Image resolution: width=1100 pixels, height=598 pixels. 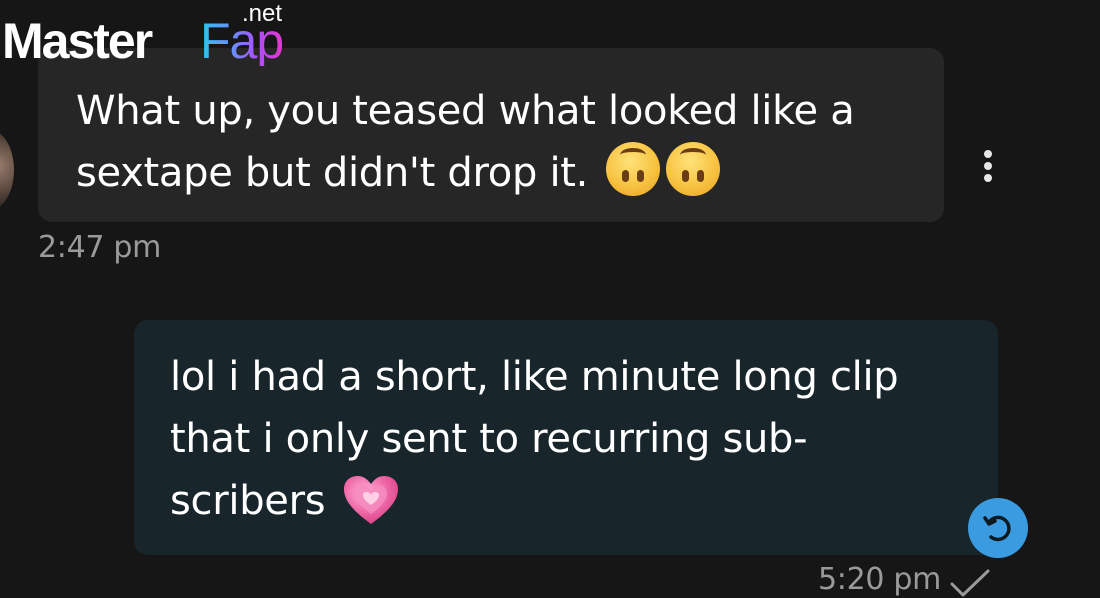 I want to click on outgoing-timestamp: 5:20 pm, so click(x=880, y=579).